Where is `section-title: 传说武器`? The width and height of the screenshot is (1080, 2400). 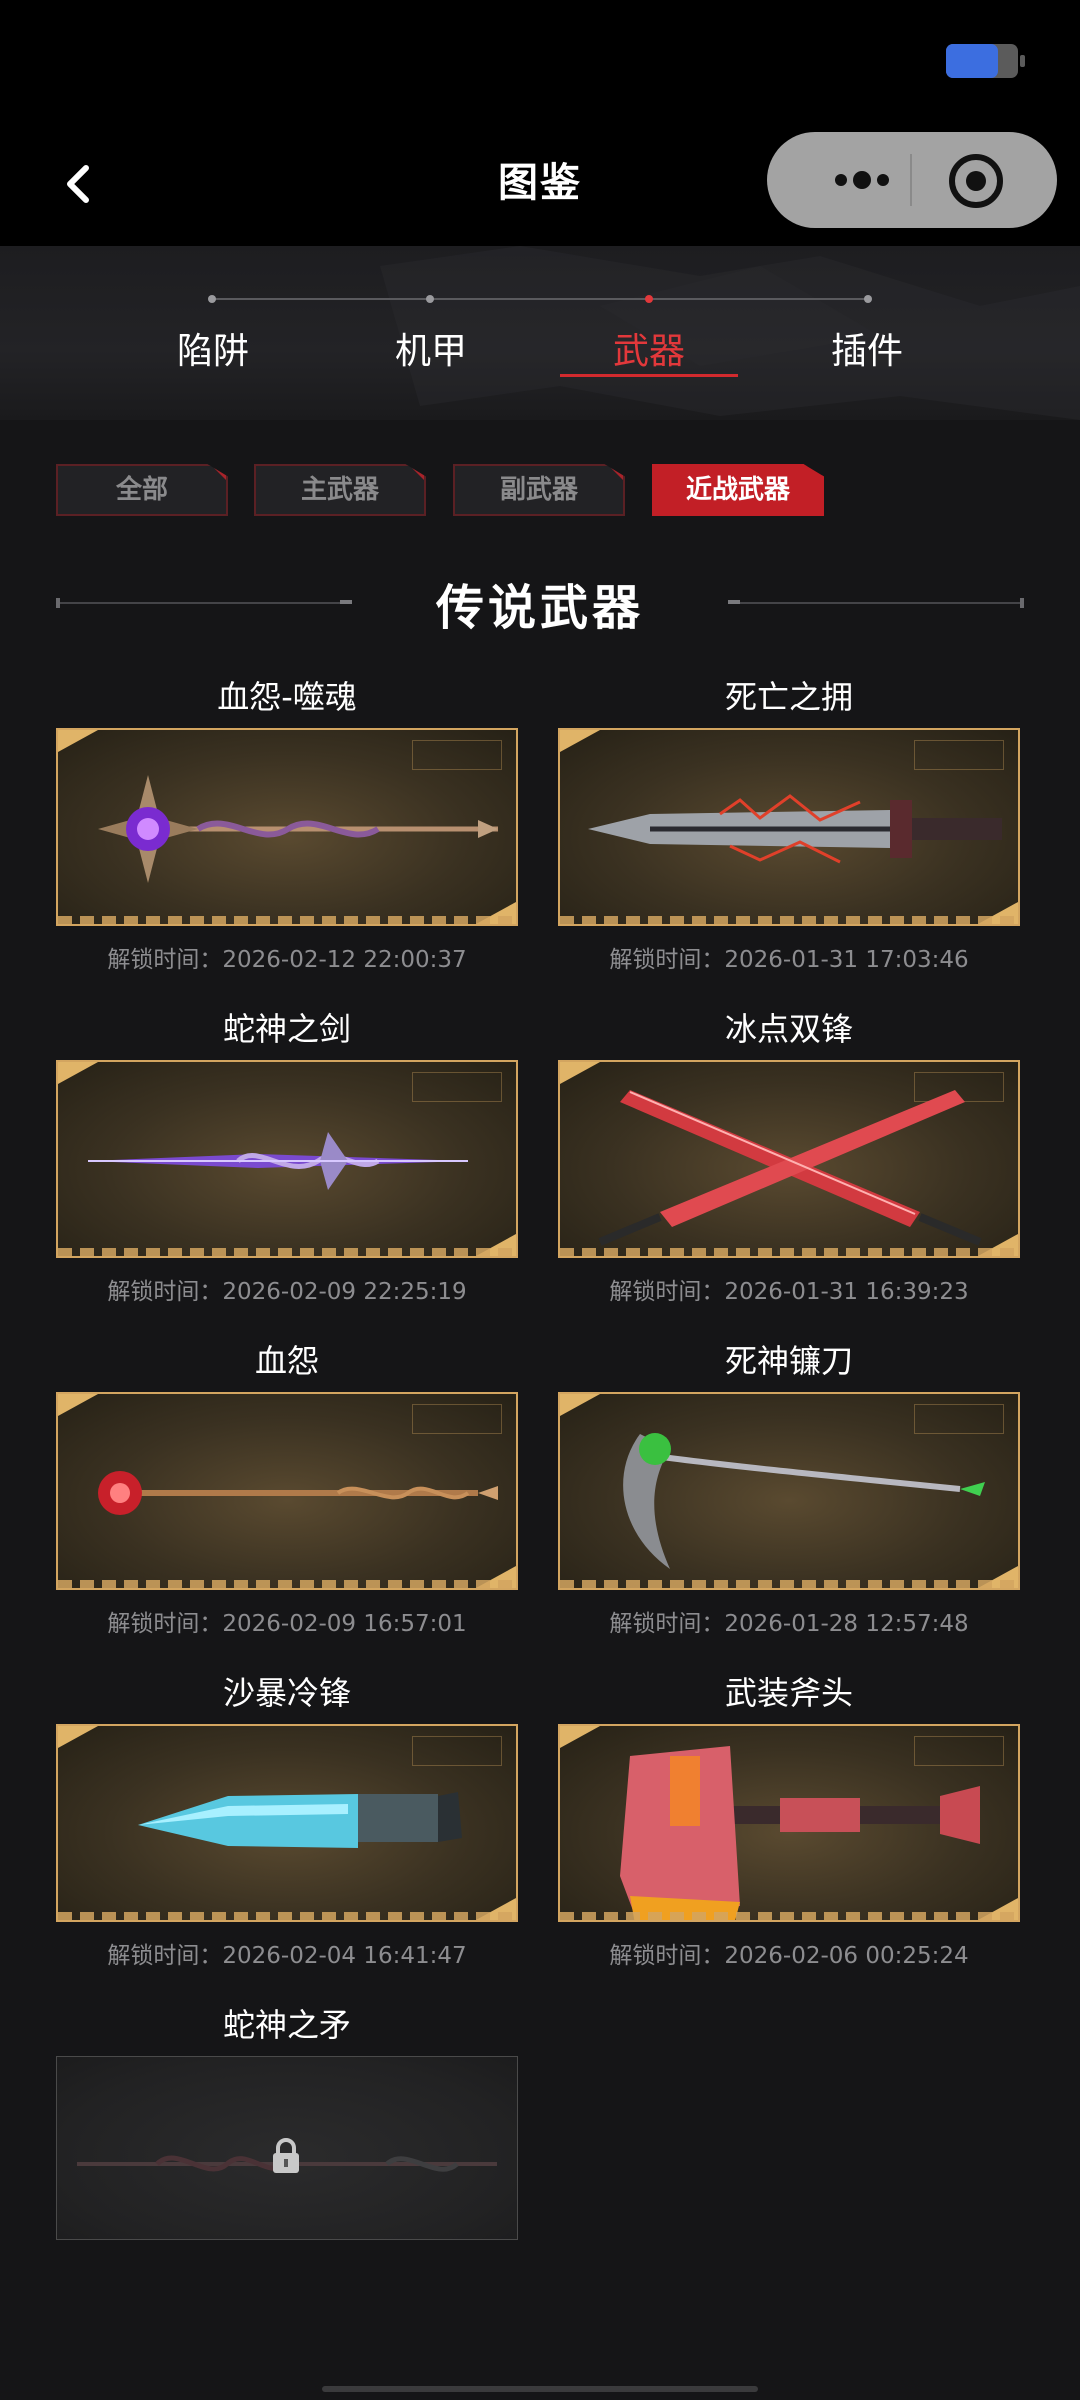
section-title: 传说武器 is located at coordinates (539, 608).